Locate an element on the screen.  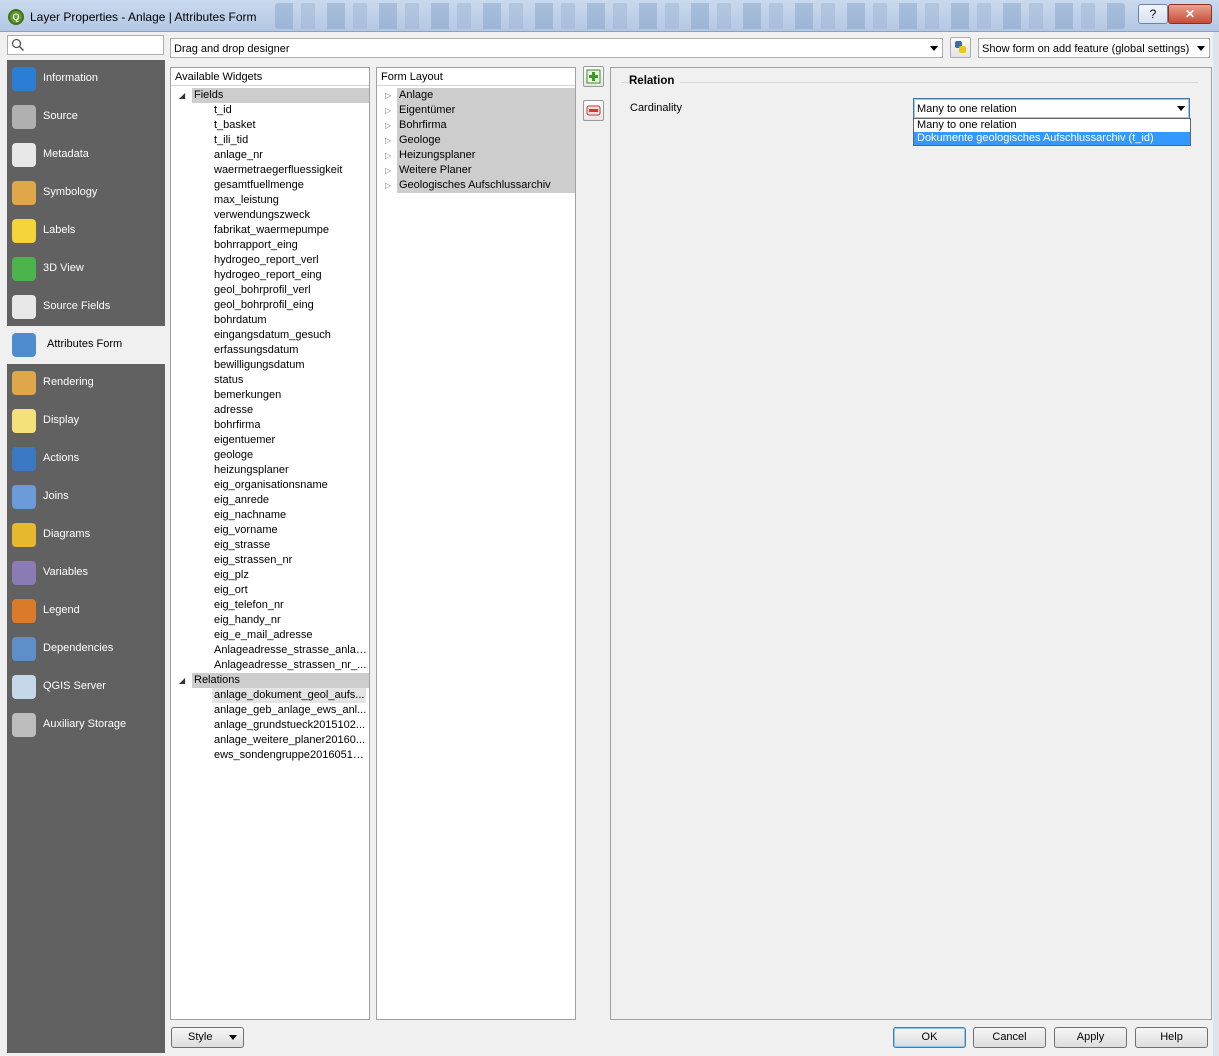
tree-item: geol_bohrprofil_eing is located at coordinates (291, 305).